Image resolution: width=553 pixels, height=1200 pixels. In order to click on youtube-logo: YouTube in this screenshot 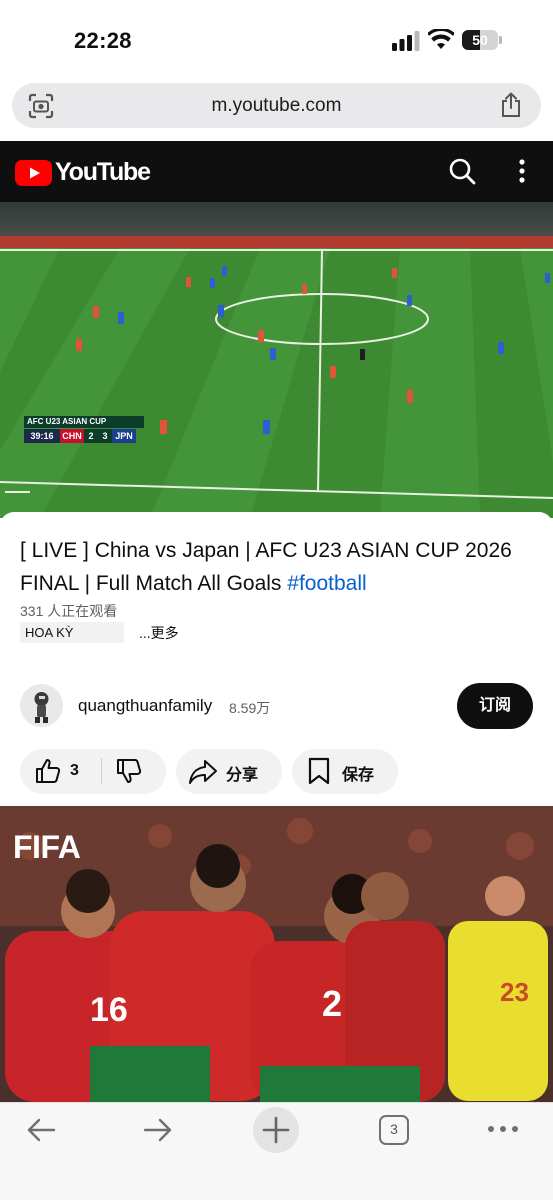, I will do `click(83, 172)`.